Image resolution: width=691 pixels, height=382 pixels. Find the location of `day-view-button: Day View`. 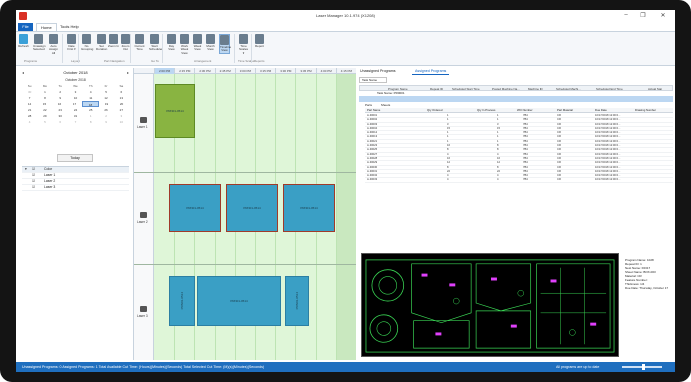

day-view-button: Day View is located at coordinates (171, 43).